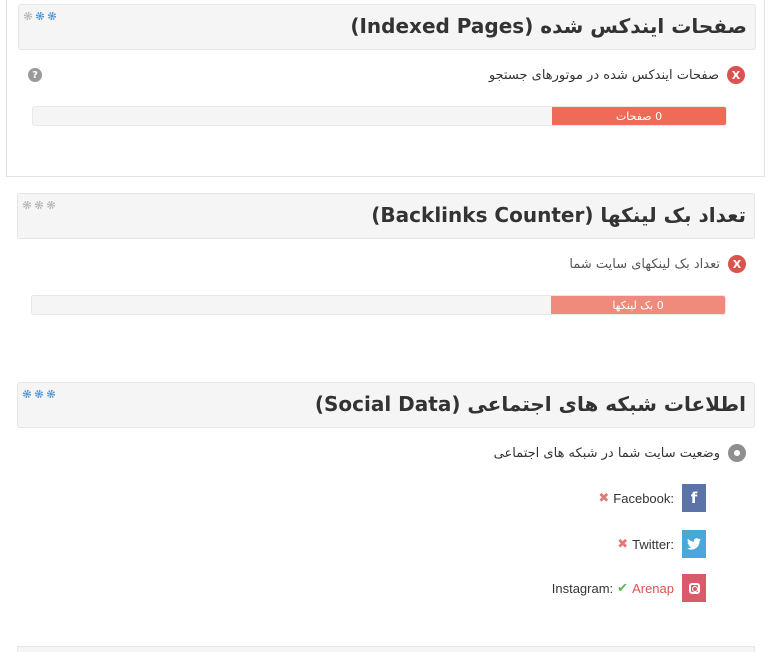 Image resolution: width=779 pixels, height=652 pixels. What do you see at coordinates (737, 453) in the screenshot?
I see `info-circle-icon` at bounding box center [737, 453].